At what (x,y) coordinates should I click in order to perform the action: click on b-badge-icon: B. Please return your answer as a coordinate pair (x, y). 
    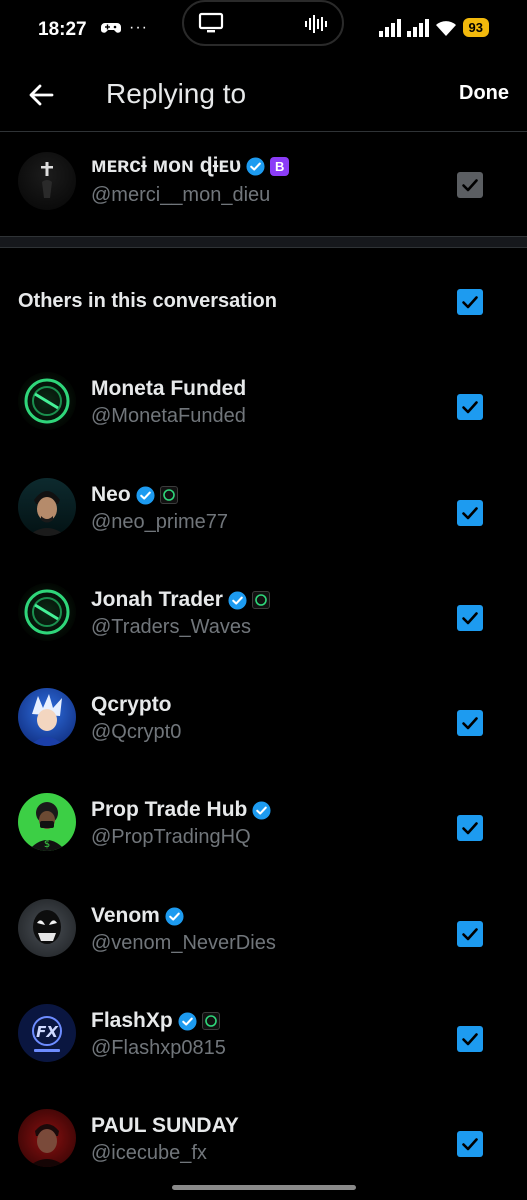
    Looking at the image, I should click on (280, 166).